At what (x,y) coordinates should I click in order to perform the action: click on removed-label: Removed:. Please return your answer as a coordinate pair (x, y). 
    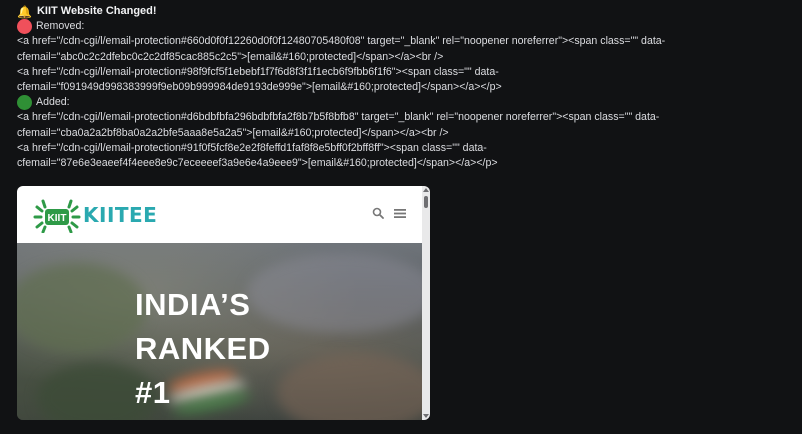
    Looking at the image, I should click on (60, 26).